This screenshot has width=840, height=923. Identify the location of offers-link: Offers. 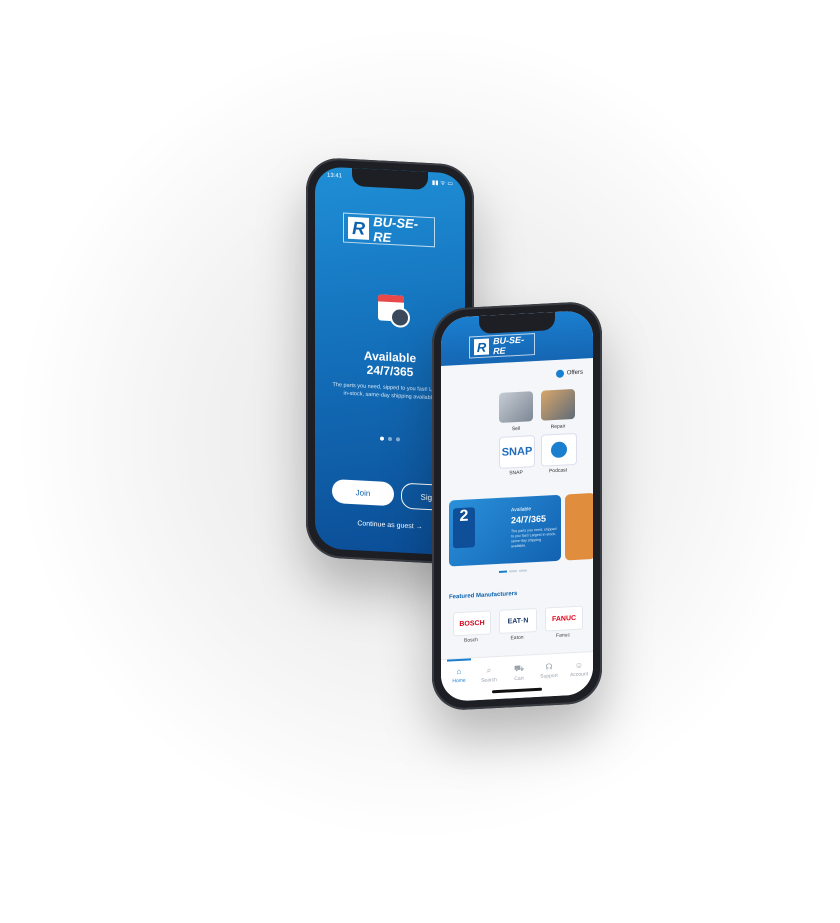
(569, 373).